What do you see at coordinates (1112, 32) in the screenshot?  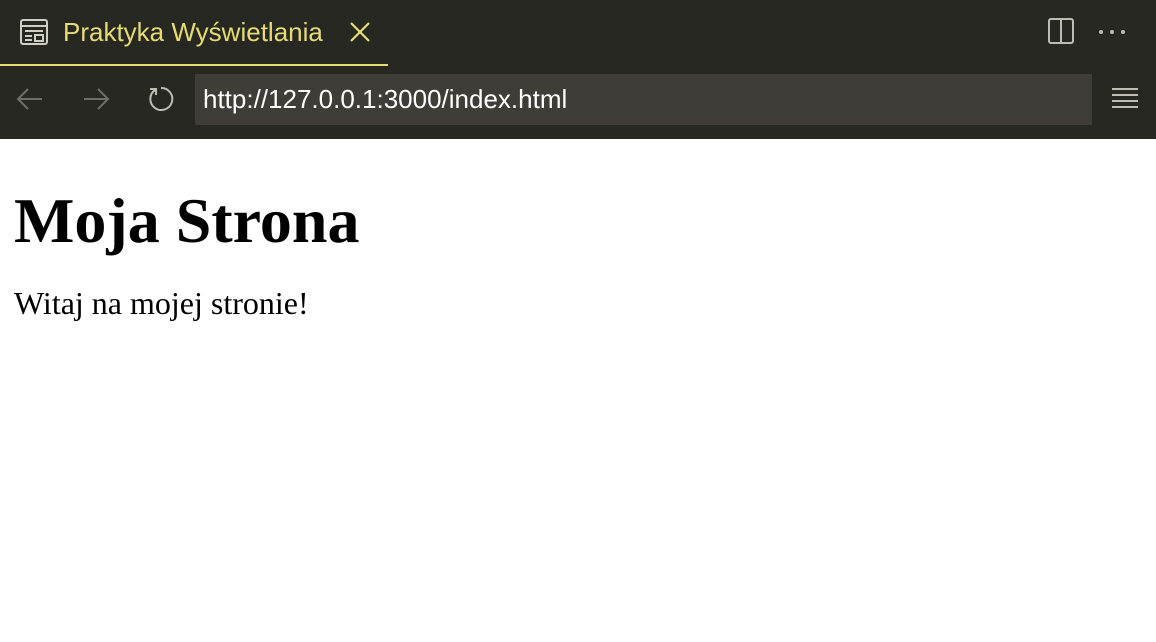 I see `more-actions-icon` at bounding box center [1112, 32].